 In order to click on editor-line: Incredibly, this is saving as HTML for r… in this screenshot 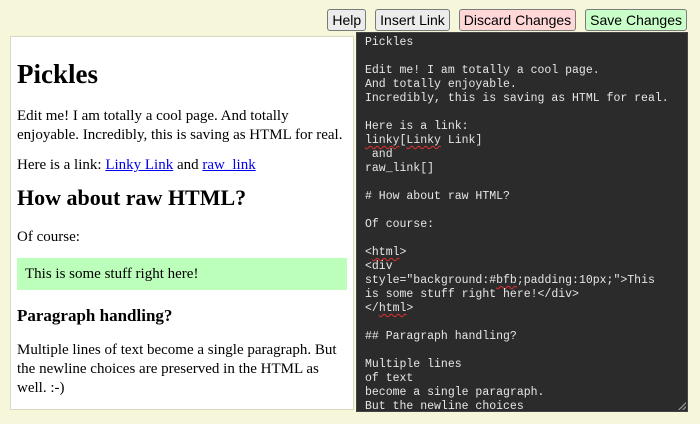, I will do `click(517, 98)`.